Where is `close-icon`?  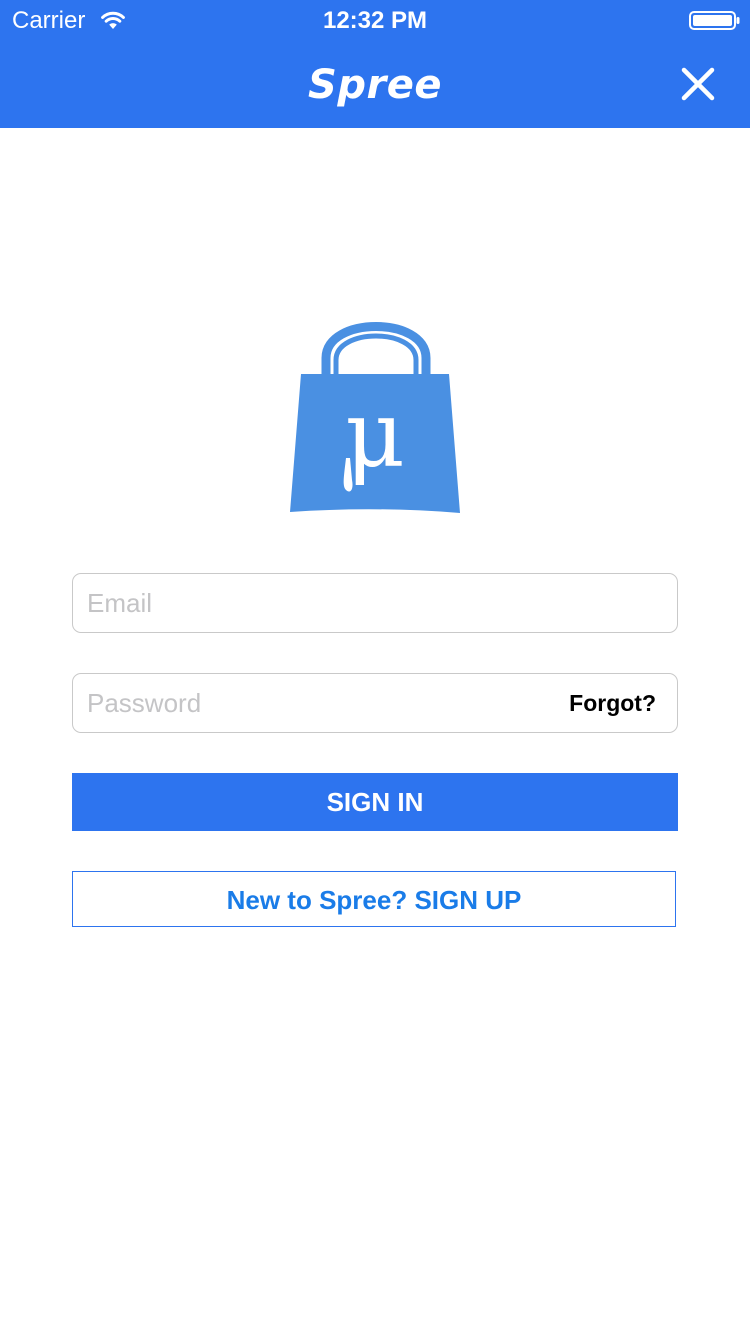
close-icon is located at coordinates (698, 84).